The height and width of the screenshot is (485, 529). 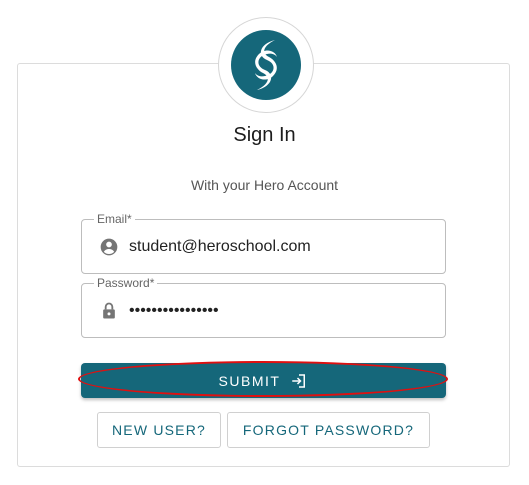 I want to click on hero-logo, so click(x=266, y=65).